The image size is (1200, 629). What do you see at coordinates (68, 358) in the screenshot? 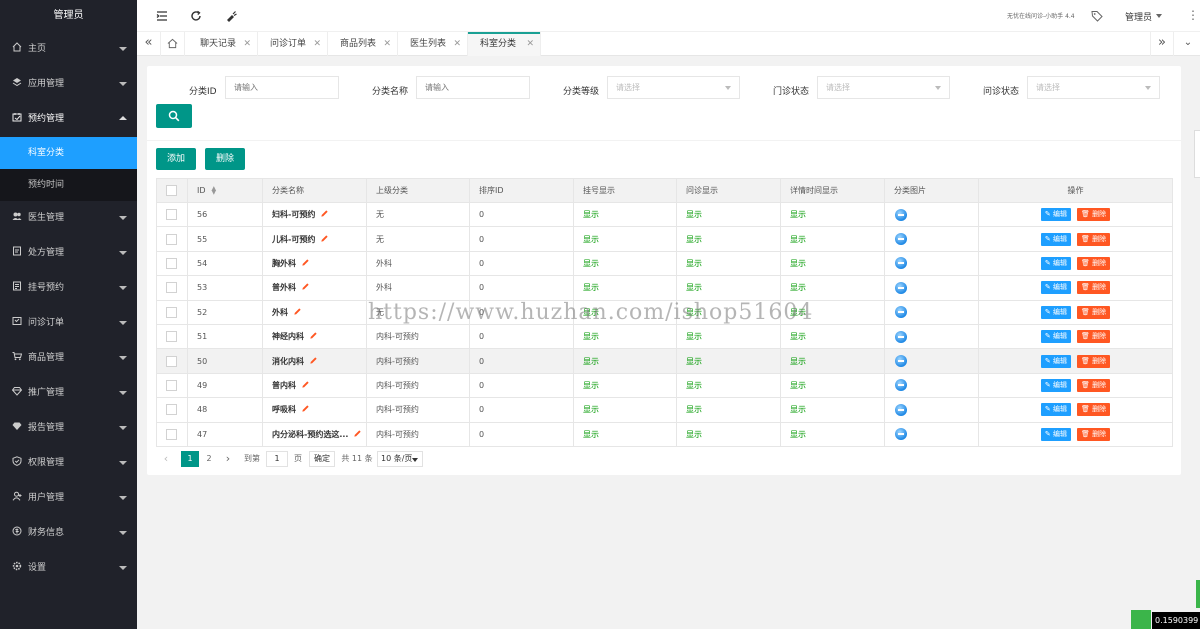
I see `sidebar-item-products: 商品管理` at bounding box center [68, 358].